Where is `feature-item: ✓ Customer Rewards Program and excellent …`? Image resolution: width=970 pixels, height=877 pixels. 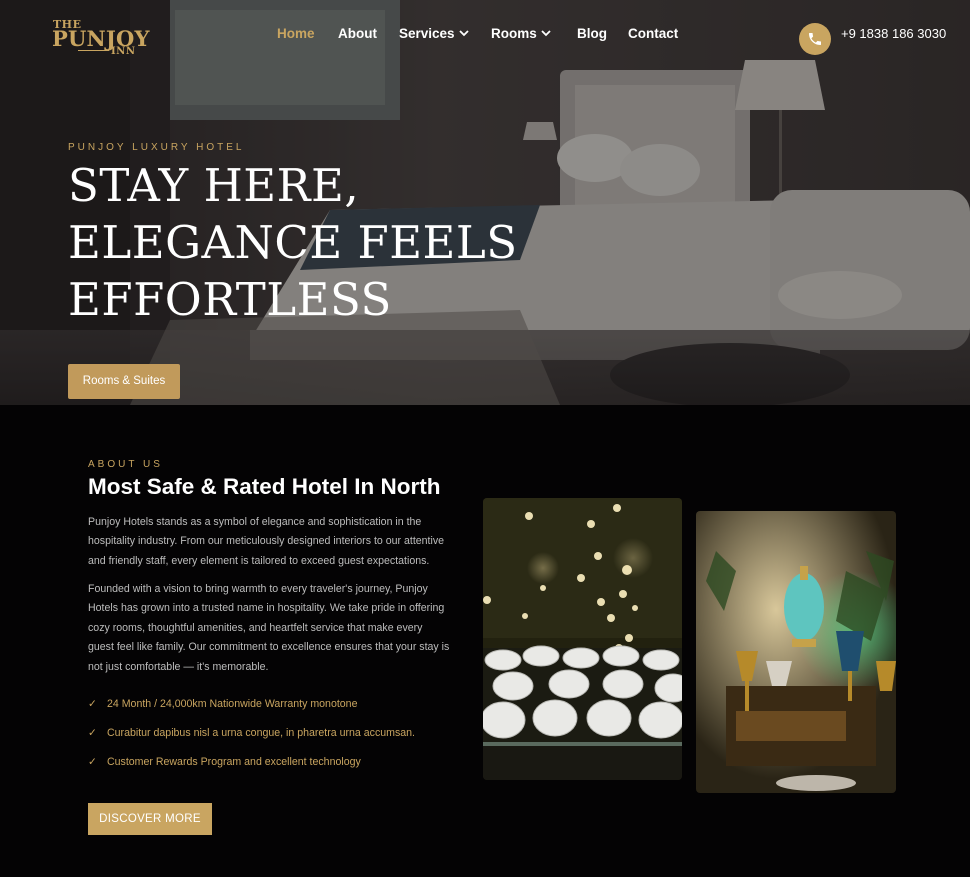 feature-item: ✓ Customer Rewards Program and excellent … is located at coordinates (224, 762).